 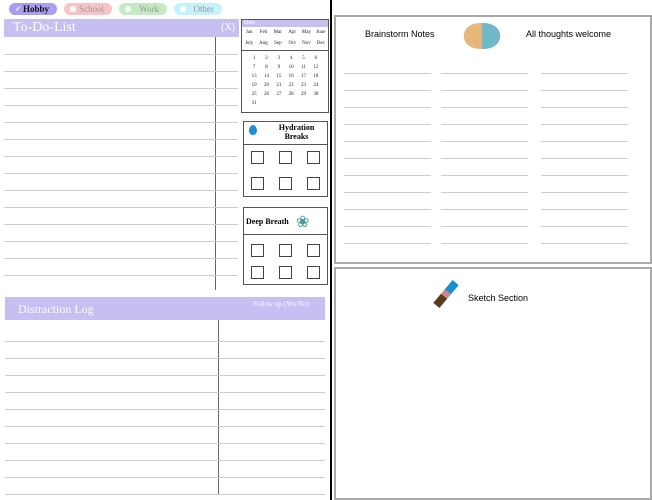 What do you see at coordinates (281, 304) in the screenshot?
I see `followup-label: Follow up (Yes/No)` at bounding box center [281, 304].